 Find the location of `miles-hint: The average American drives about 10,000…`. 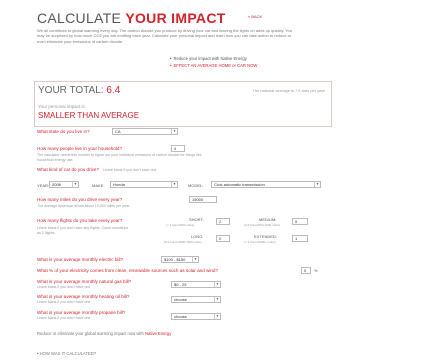

miles-hint: The average American drives about 10,000… is located at coordinates (84, 206).